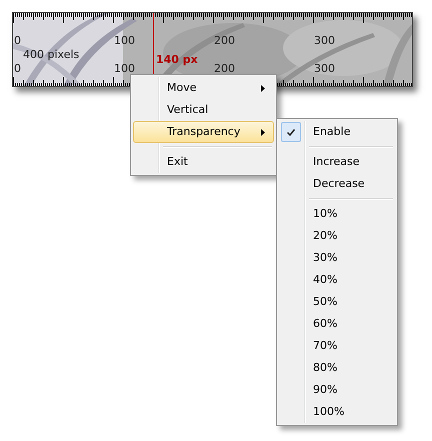 This screenshot has width=432, height=441. What do you see at coordinates (337, 412) in the screenshot?
I see `menu-item: 100%` at bounding box center [337, 412].